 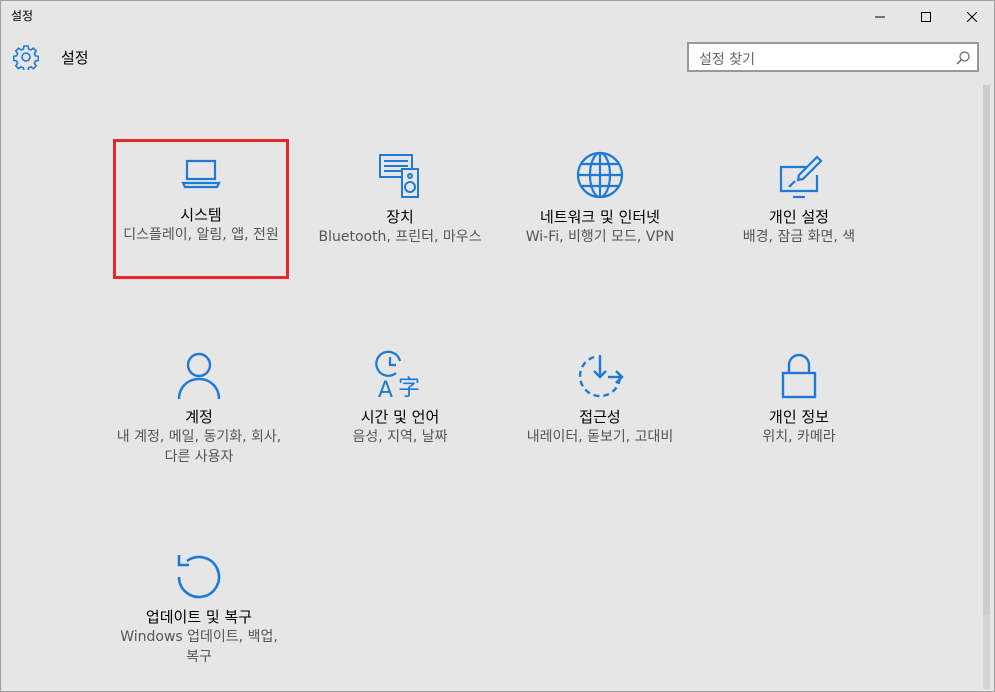 What do you see at coordinates (199, 376) in the screenshot?
I see `person-icon` at bounding box center [199, 376].